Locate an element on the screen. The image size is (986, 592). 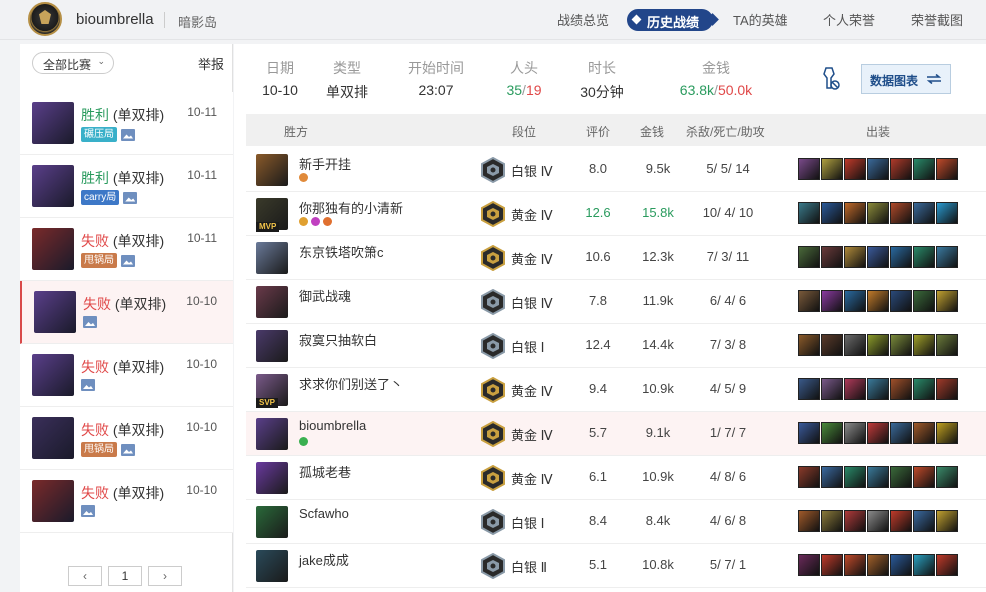
table-row: 孤城老巷 黄金 Ⅳ 6.1 10.9k 4/ 8/ 6 is located at coordinates (616, 478).